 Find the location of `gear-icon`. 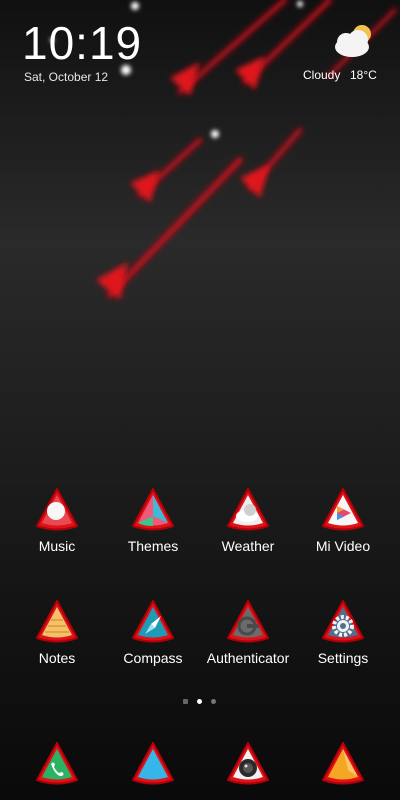

gear-icon is located at coordinates (343, 621).